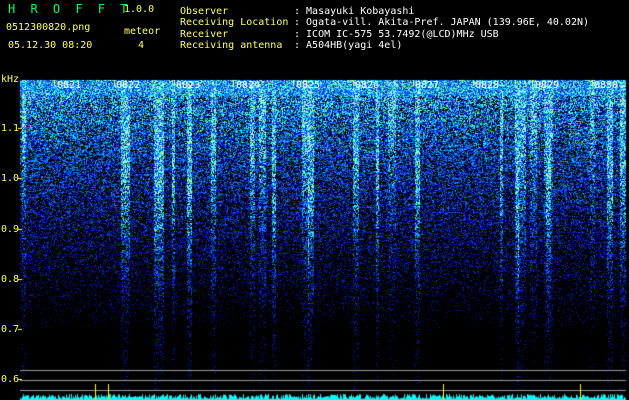  I want to click on time-tick: 0828, so click(487, 85).